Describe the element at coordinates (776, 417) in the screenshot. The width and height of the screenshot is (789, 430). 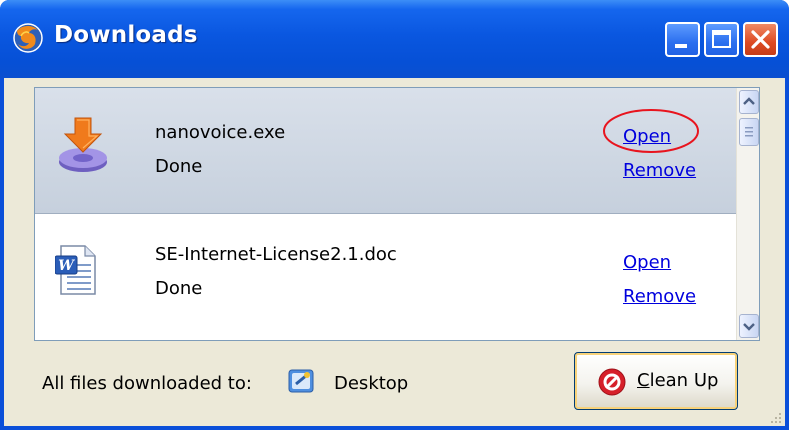
I see `resize-grip-icon` at that location.